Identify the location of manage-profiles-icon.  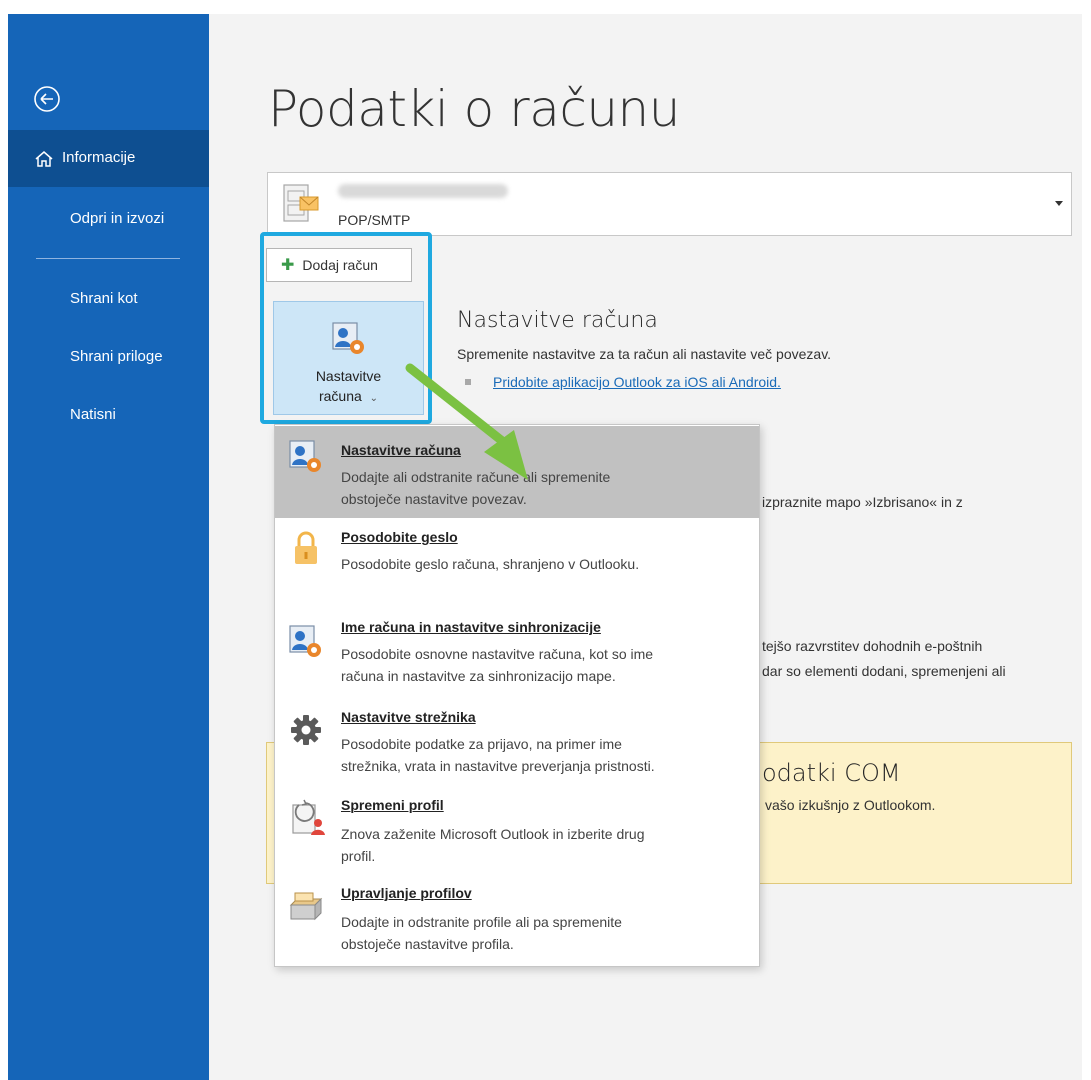
(306, 906).